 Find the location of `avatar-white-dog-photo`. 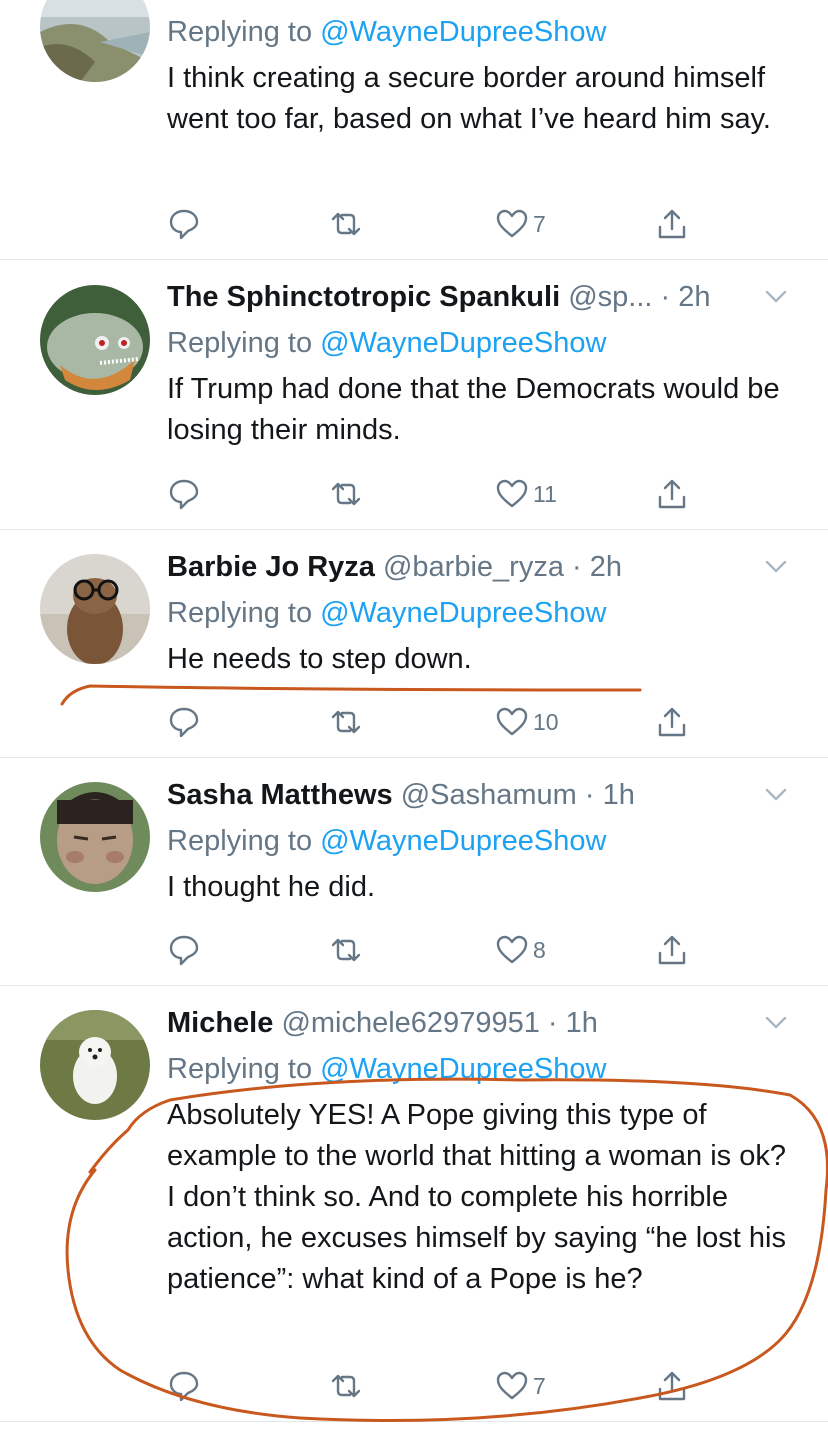

avatar-white-dog-photo is located at coordinates (95, 1065).